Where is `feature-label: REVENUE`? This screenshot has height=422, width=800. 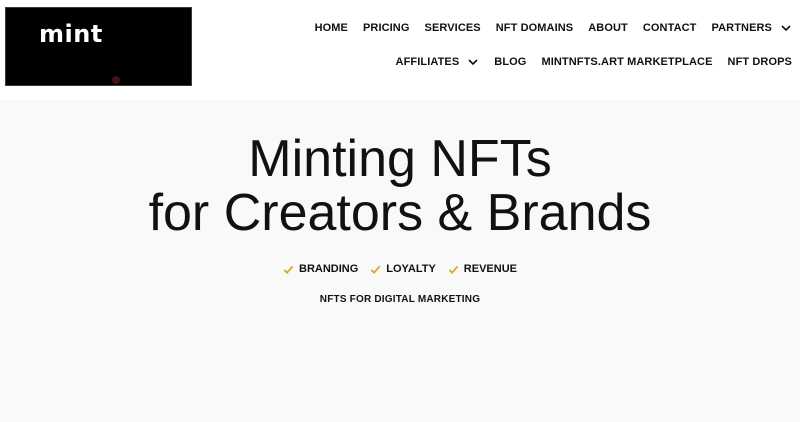
feature-label: REVENUE is located at coordinates (490, 269).